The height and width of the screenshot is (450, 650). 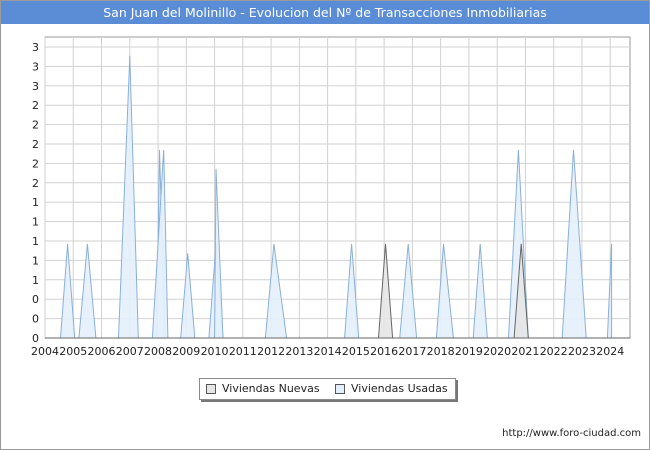 I want to click on x-tick-label: 2008, so click(x=158, y=351).